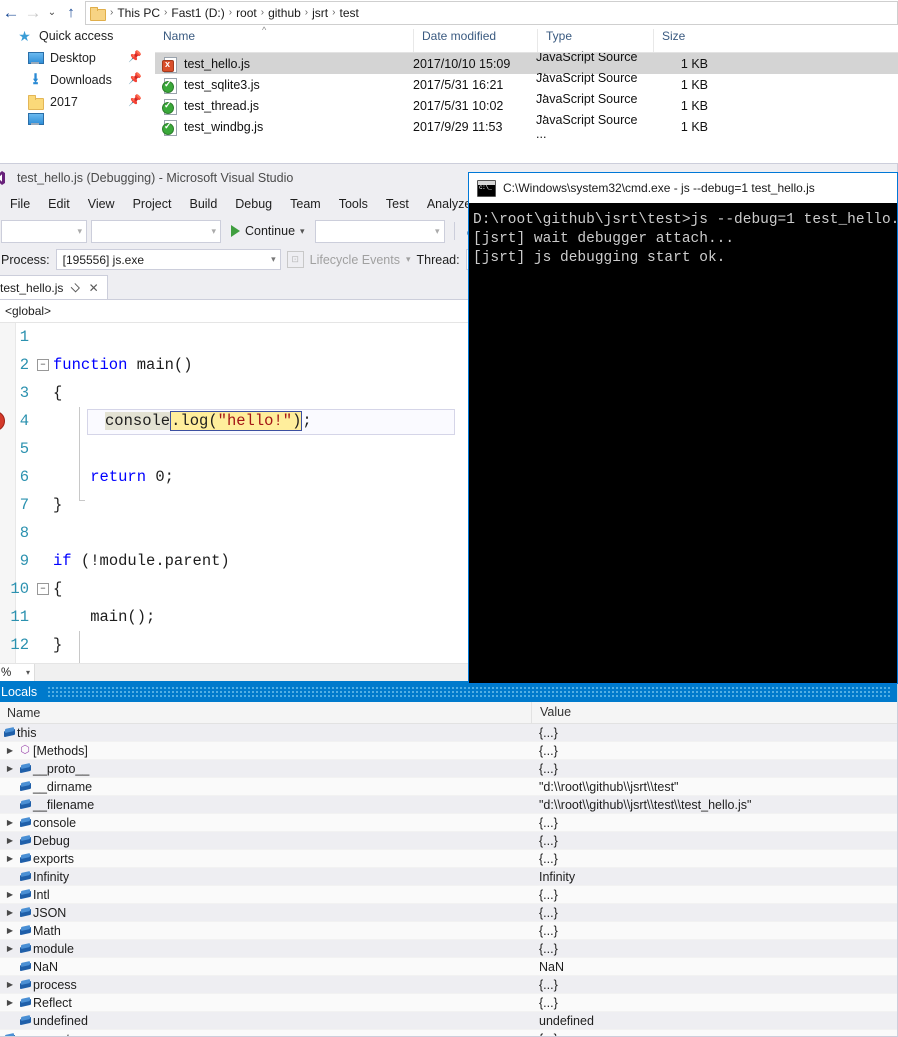  Describe the element at coordinates (77, 58) in the screenshot. I see `sidebar-item-desktop: Desktop 📌` at that location.